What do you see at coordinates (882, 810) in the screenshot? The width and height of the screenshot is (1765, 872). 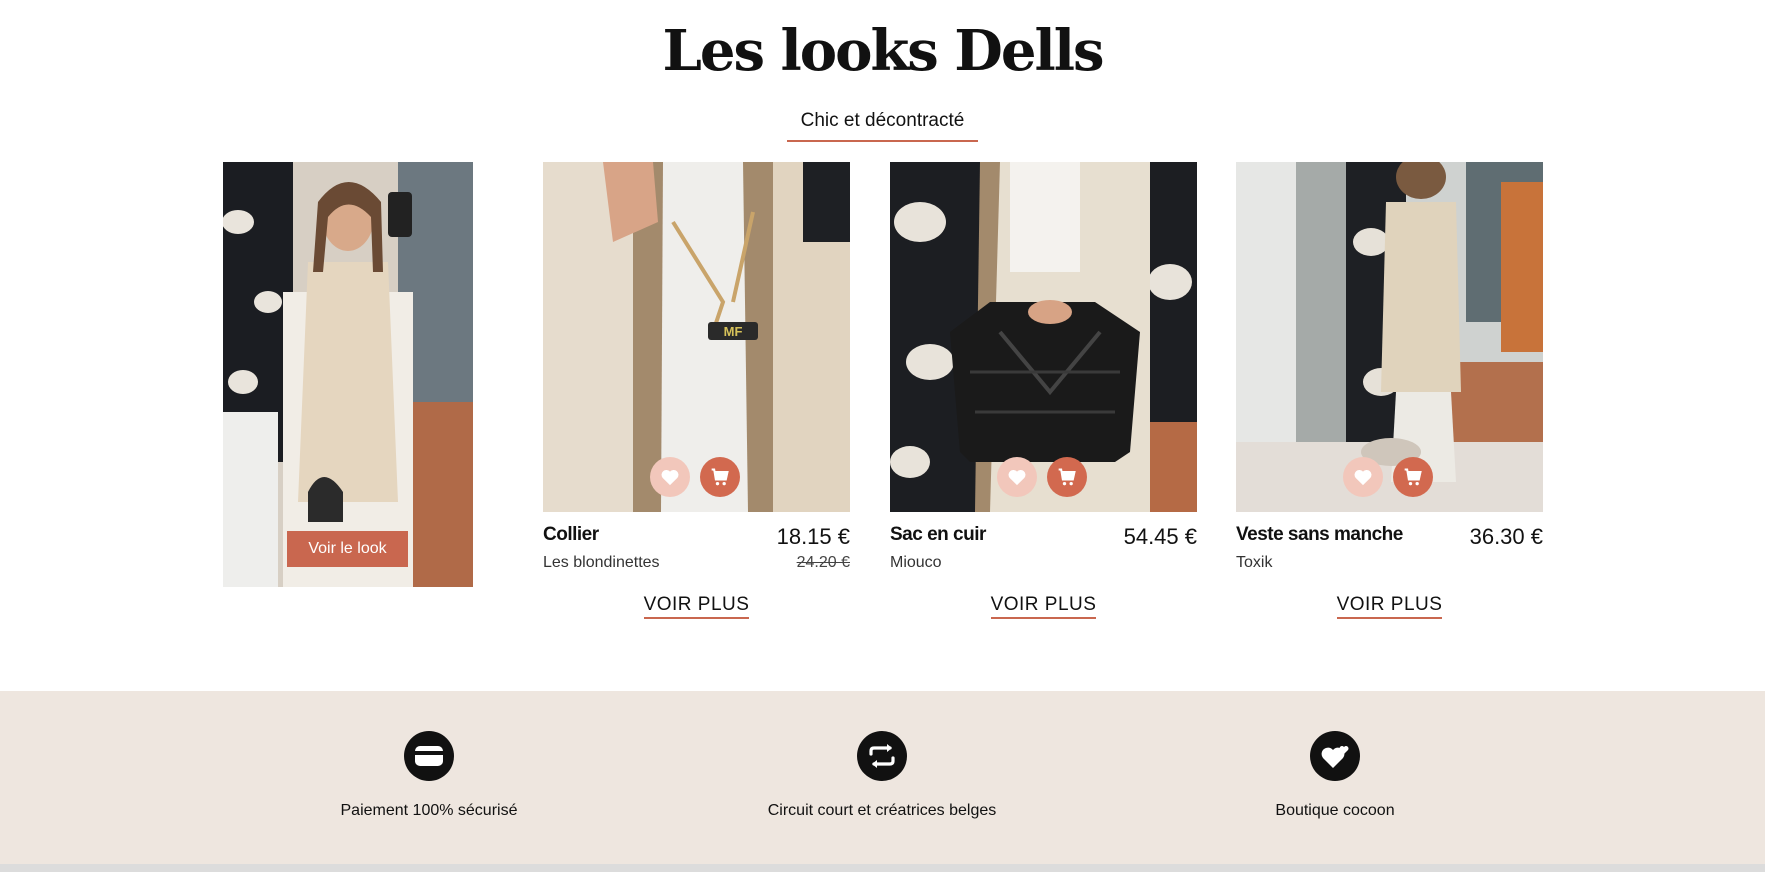 I see `feature-label: Circuit court et créatrices belges` at bounding box center [882, 810].